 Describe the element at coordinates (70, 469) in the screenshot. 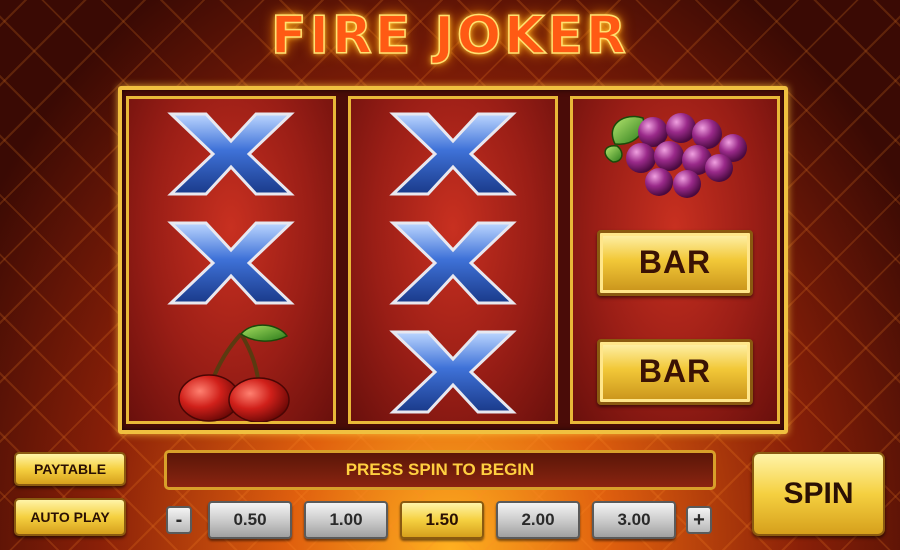

I see `paytable-button: PAYTABLE` at that location.